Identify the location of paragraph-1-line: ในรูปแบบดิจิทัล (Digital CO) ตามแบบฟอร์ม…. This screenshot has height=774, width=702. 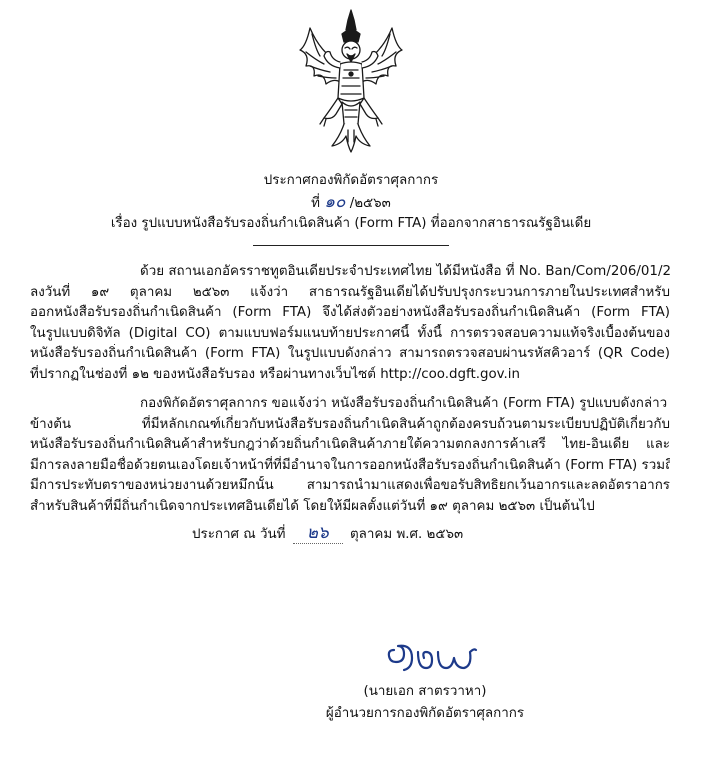
(350, 333).